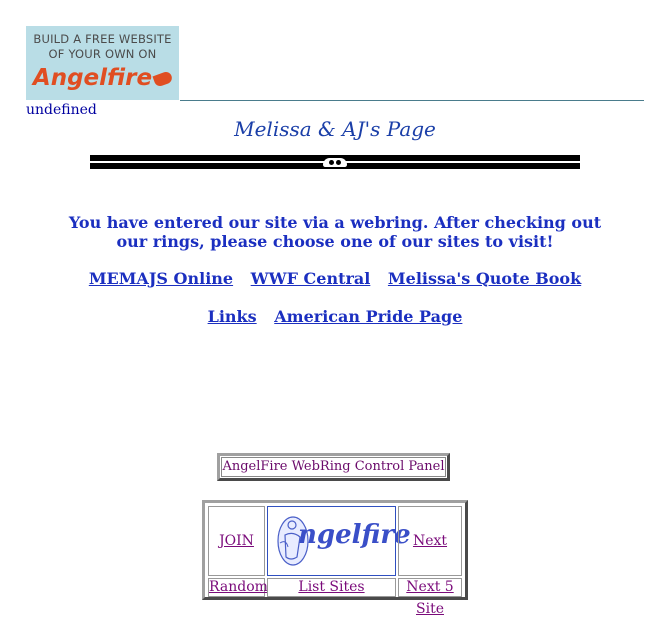 Image resolution: width=670 pixels, height=643 pixels. What do you see at coordinates (102, 54) in the screenshot?
I see `banner-line-2: OF YOUR OWN ON` at bounding box center [102, 54].